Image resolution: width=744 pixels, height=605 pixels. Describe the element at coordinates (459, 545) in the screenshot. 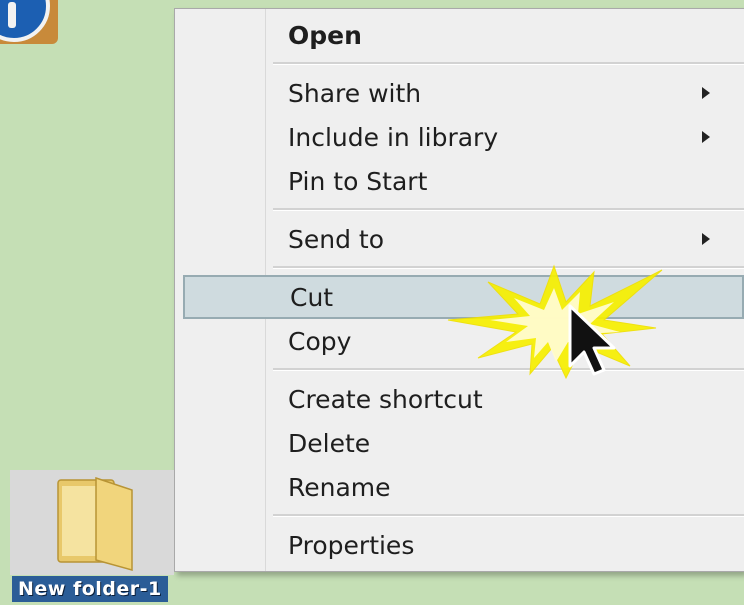

I see `menu-item-properties: Properties` at that location.